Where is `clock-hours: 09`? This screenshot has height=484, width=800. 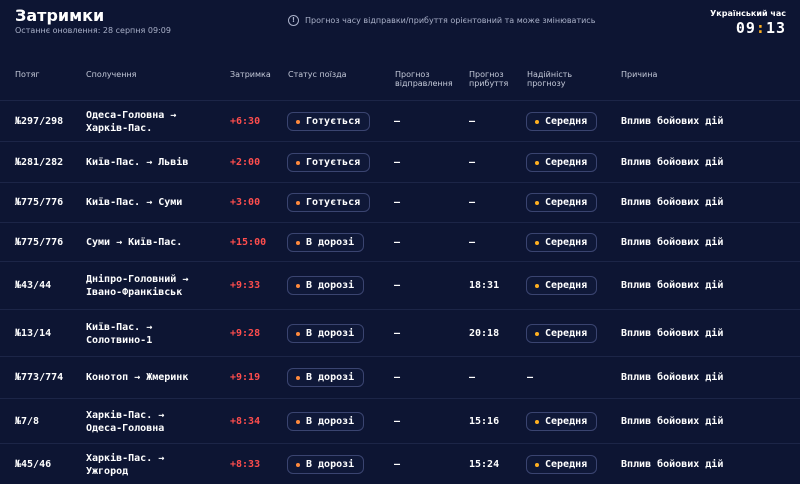 clock-hours: 09 is located at coordinates (745, 28).